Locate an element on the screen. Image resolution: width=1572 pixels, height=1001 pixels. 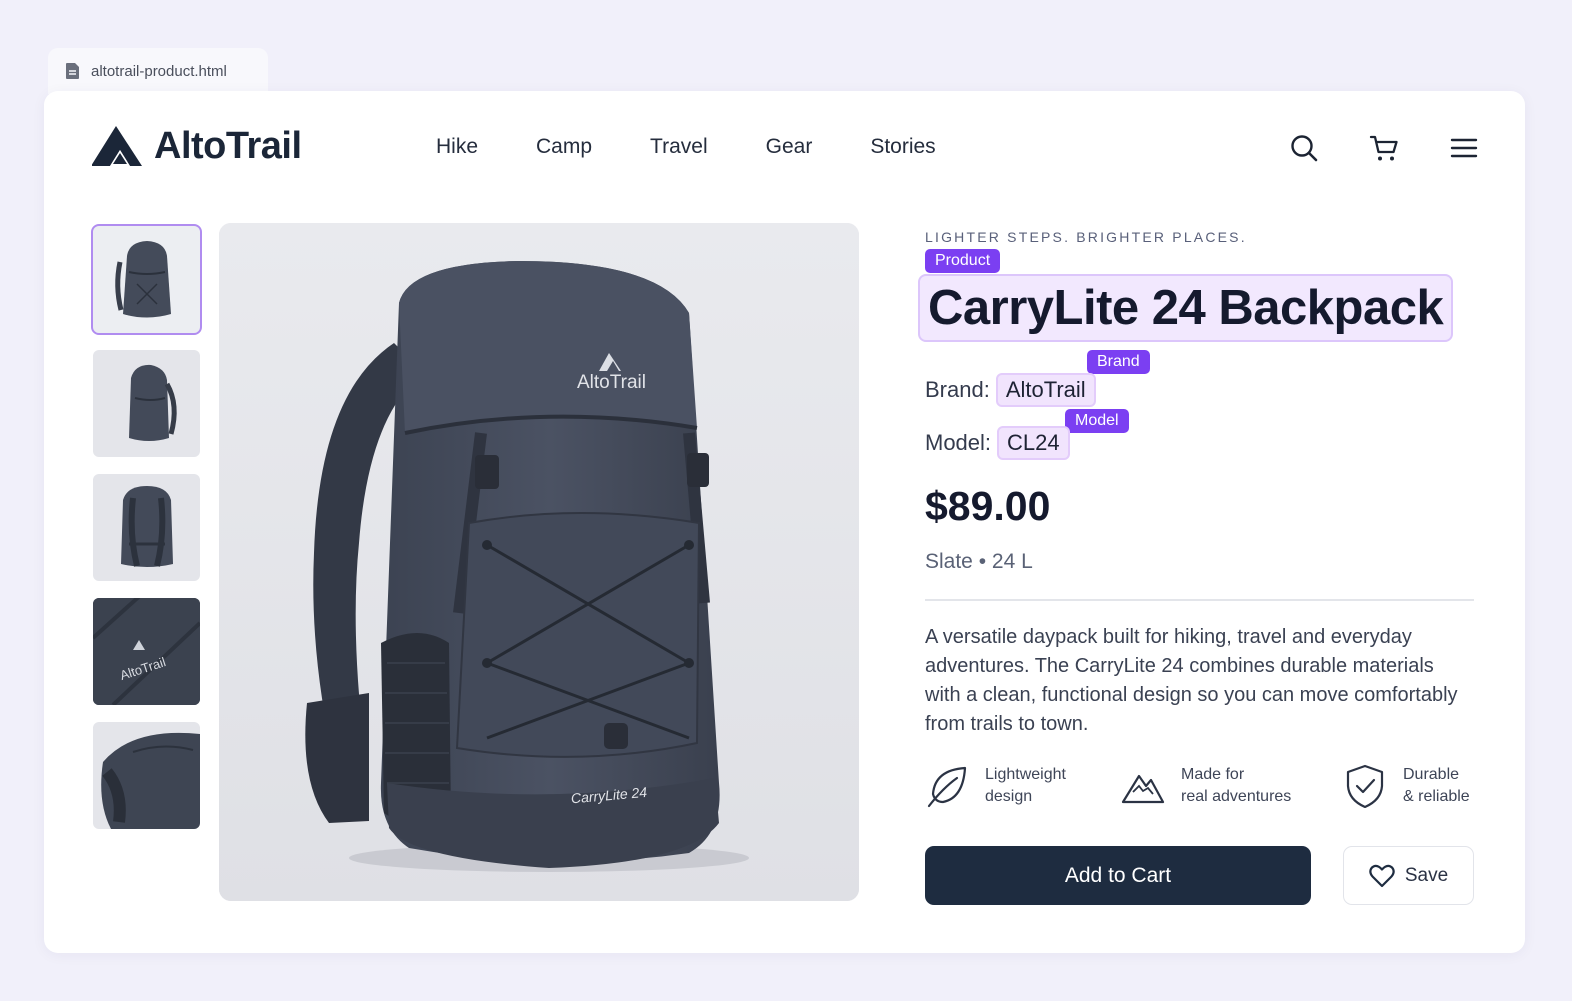
product-label-chip: Product is located at coordinates (963, 261).